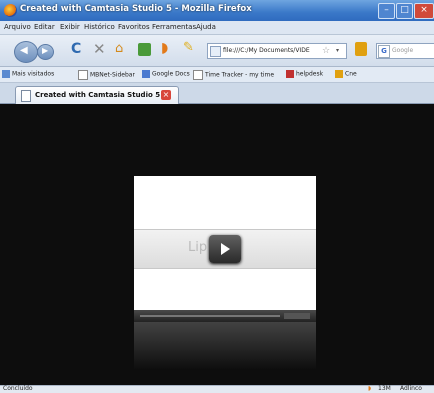 The image size is (434, 393). I want to click on status-text: Concluído, so click(18, 388).